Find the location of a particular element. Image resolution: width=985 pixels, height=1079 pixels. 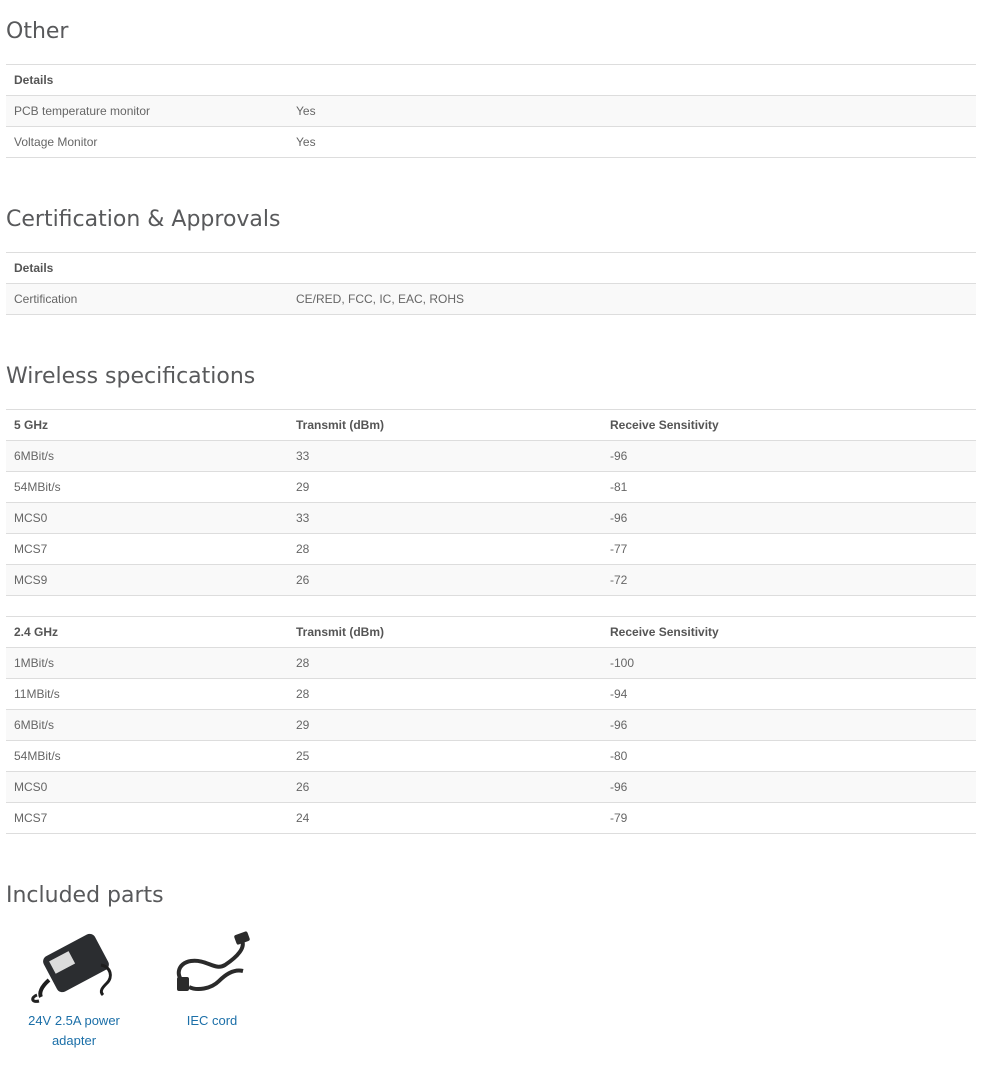

part-label: IEC cord is located at coordinates (212, 1020).